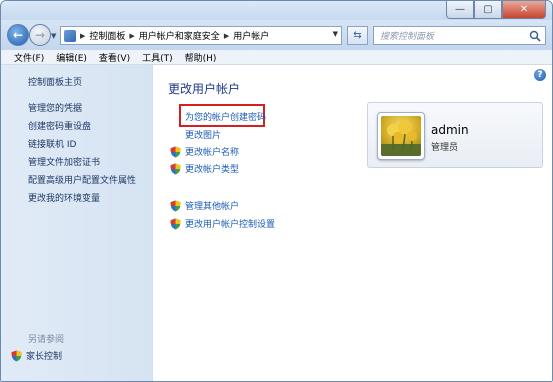  Describe the element at coordinates (204, 89) in the screenshot. I see `page-title: 更改用户帐户` at that location.